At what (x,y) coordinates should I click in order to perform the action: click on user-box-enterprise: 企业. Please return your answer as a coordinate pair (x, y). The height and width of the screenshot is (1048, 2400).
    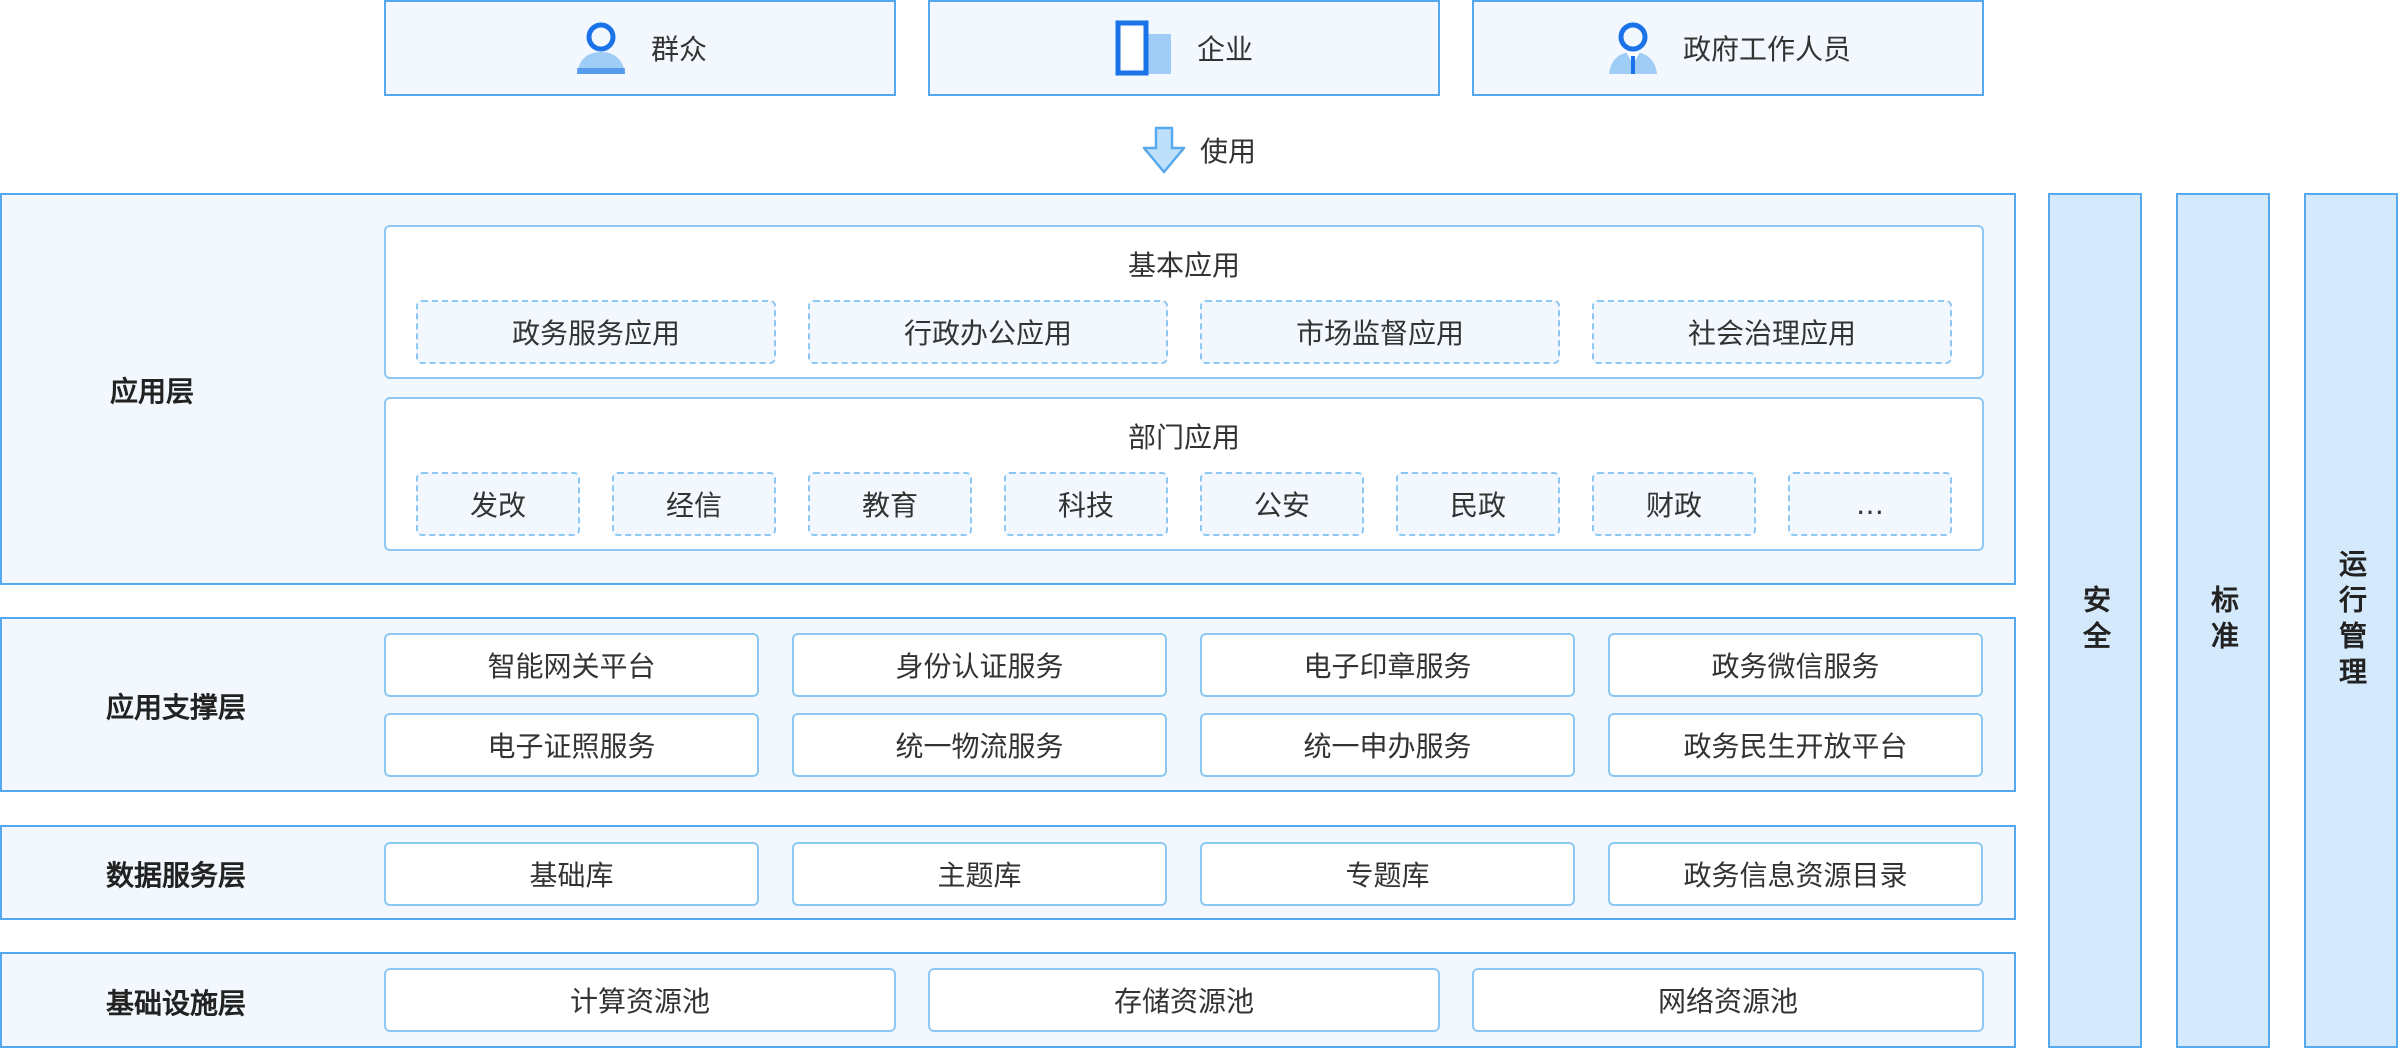
    Looking at the image, I should click on (1184, 48).